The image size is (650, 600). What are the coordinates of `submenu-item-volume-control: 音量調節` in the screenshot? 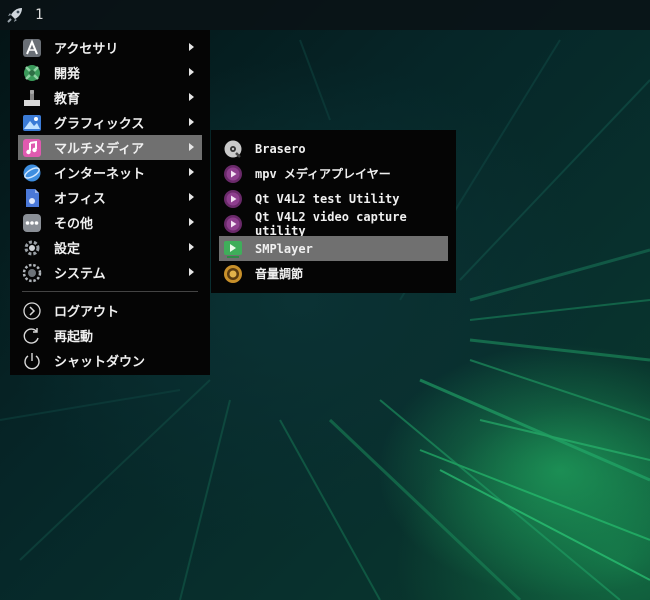 It's located at (333, 273).